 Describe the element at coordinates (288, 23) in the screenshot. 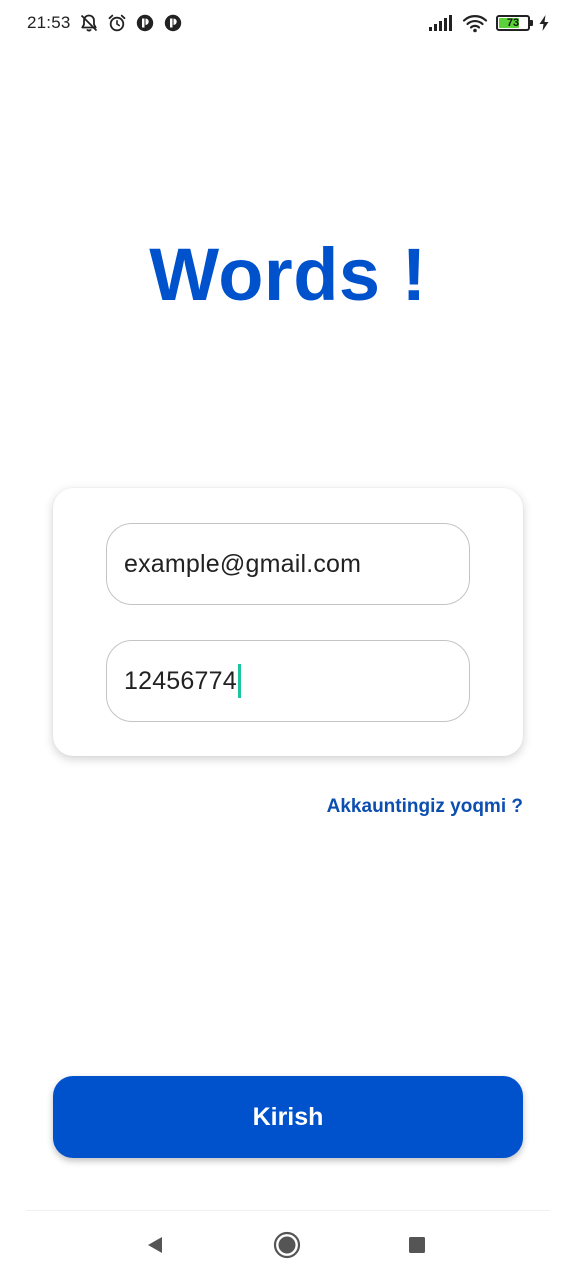

I see `status-bar: 21:53 73` at that location.